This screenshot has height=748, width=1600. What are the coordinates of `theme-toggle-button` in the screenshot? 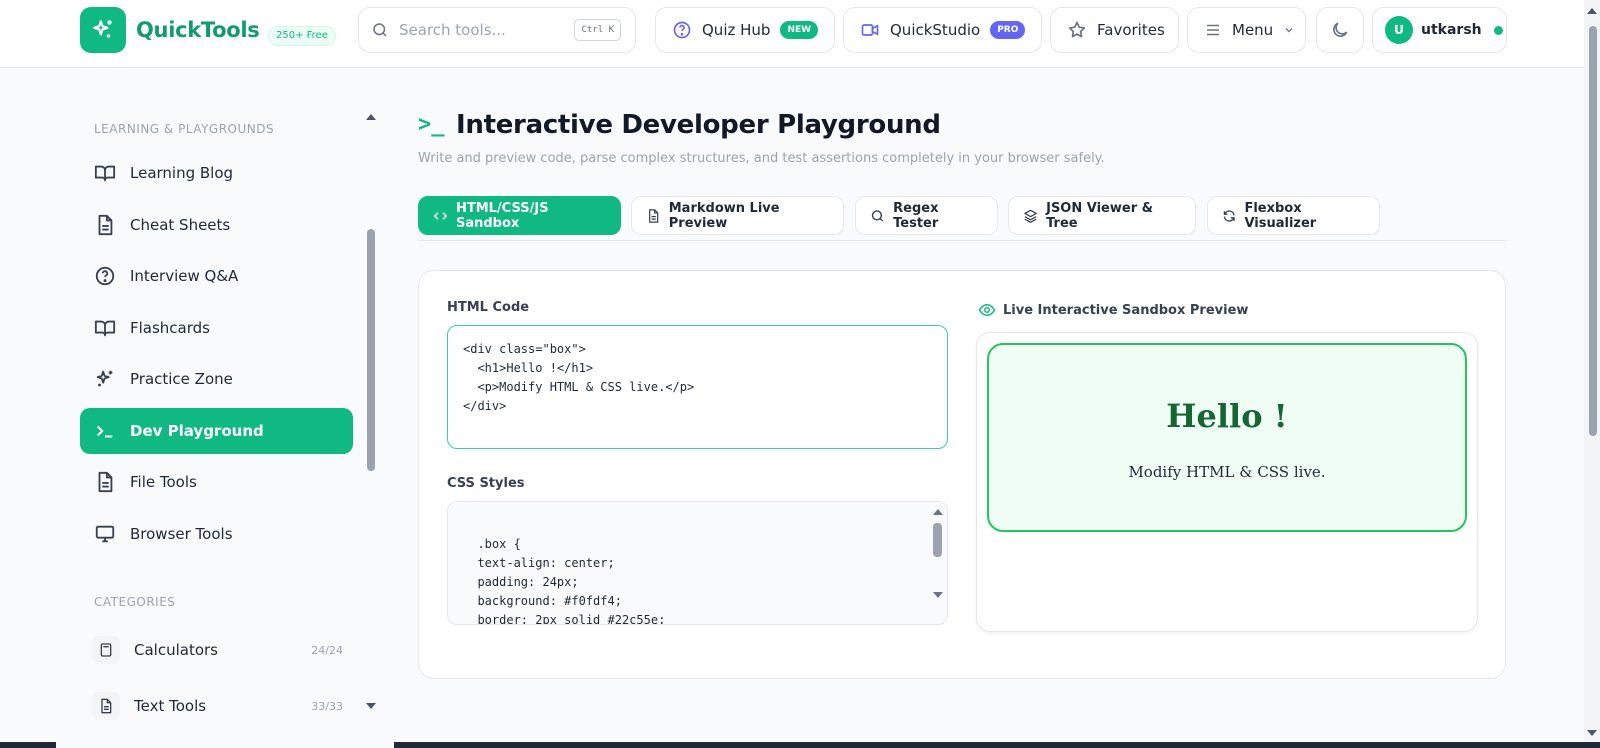 It's located at (1340, 30).